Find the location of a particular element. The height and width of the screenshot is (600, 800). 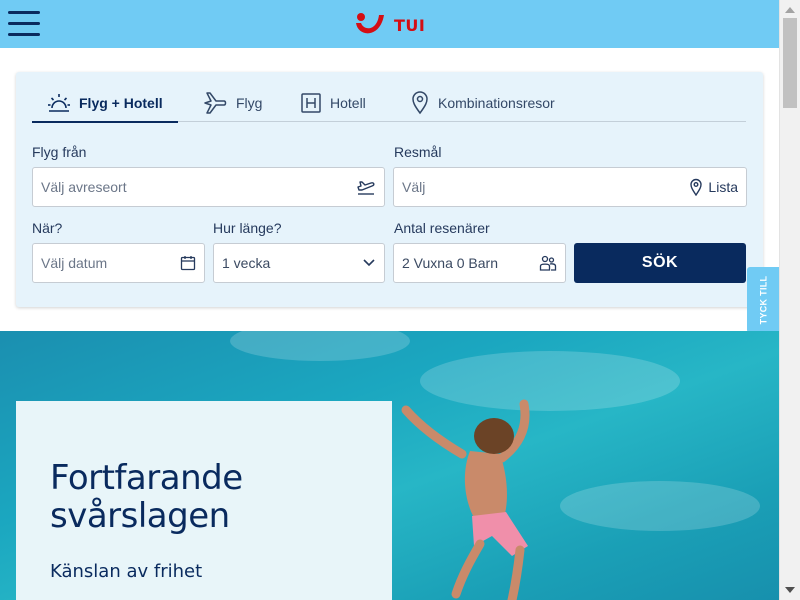

from-field: Välj avreseort is located at coordinates (208, 187).